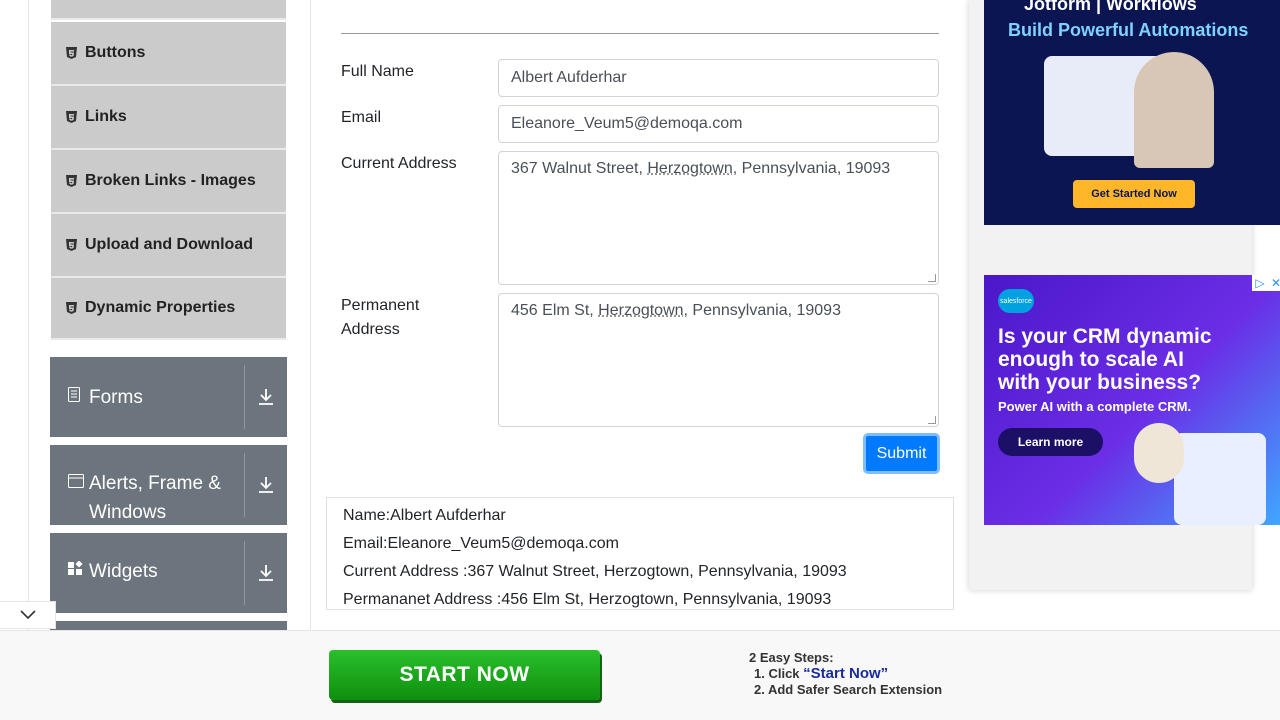 This screenshot has height=720, width=1280. I want to click on sidebar-item-label: Buttons, so click(115, 52).